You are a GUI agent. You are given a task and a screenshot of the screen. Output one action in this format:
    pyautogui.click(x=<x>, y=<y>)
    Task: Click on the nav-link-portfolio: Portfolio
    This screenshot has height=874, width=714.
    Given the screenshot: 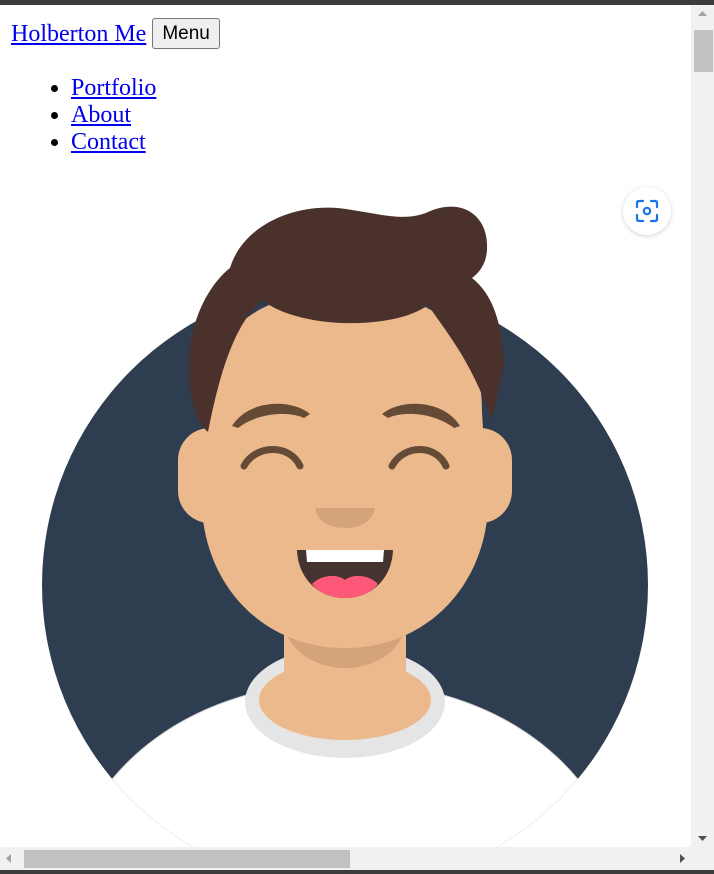 What is the action you would take?
    pyautogui.click(x=113, y=88)
    